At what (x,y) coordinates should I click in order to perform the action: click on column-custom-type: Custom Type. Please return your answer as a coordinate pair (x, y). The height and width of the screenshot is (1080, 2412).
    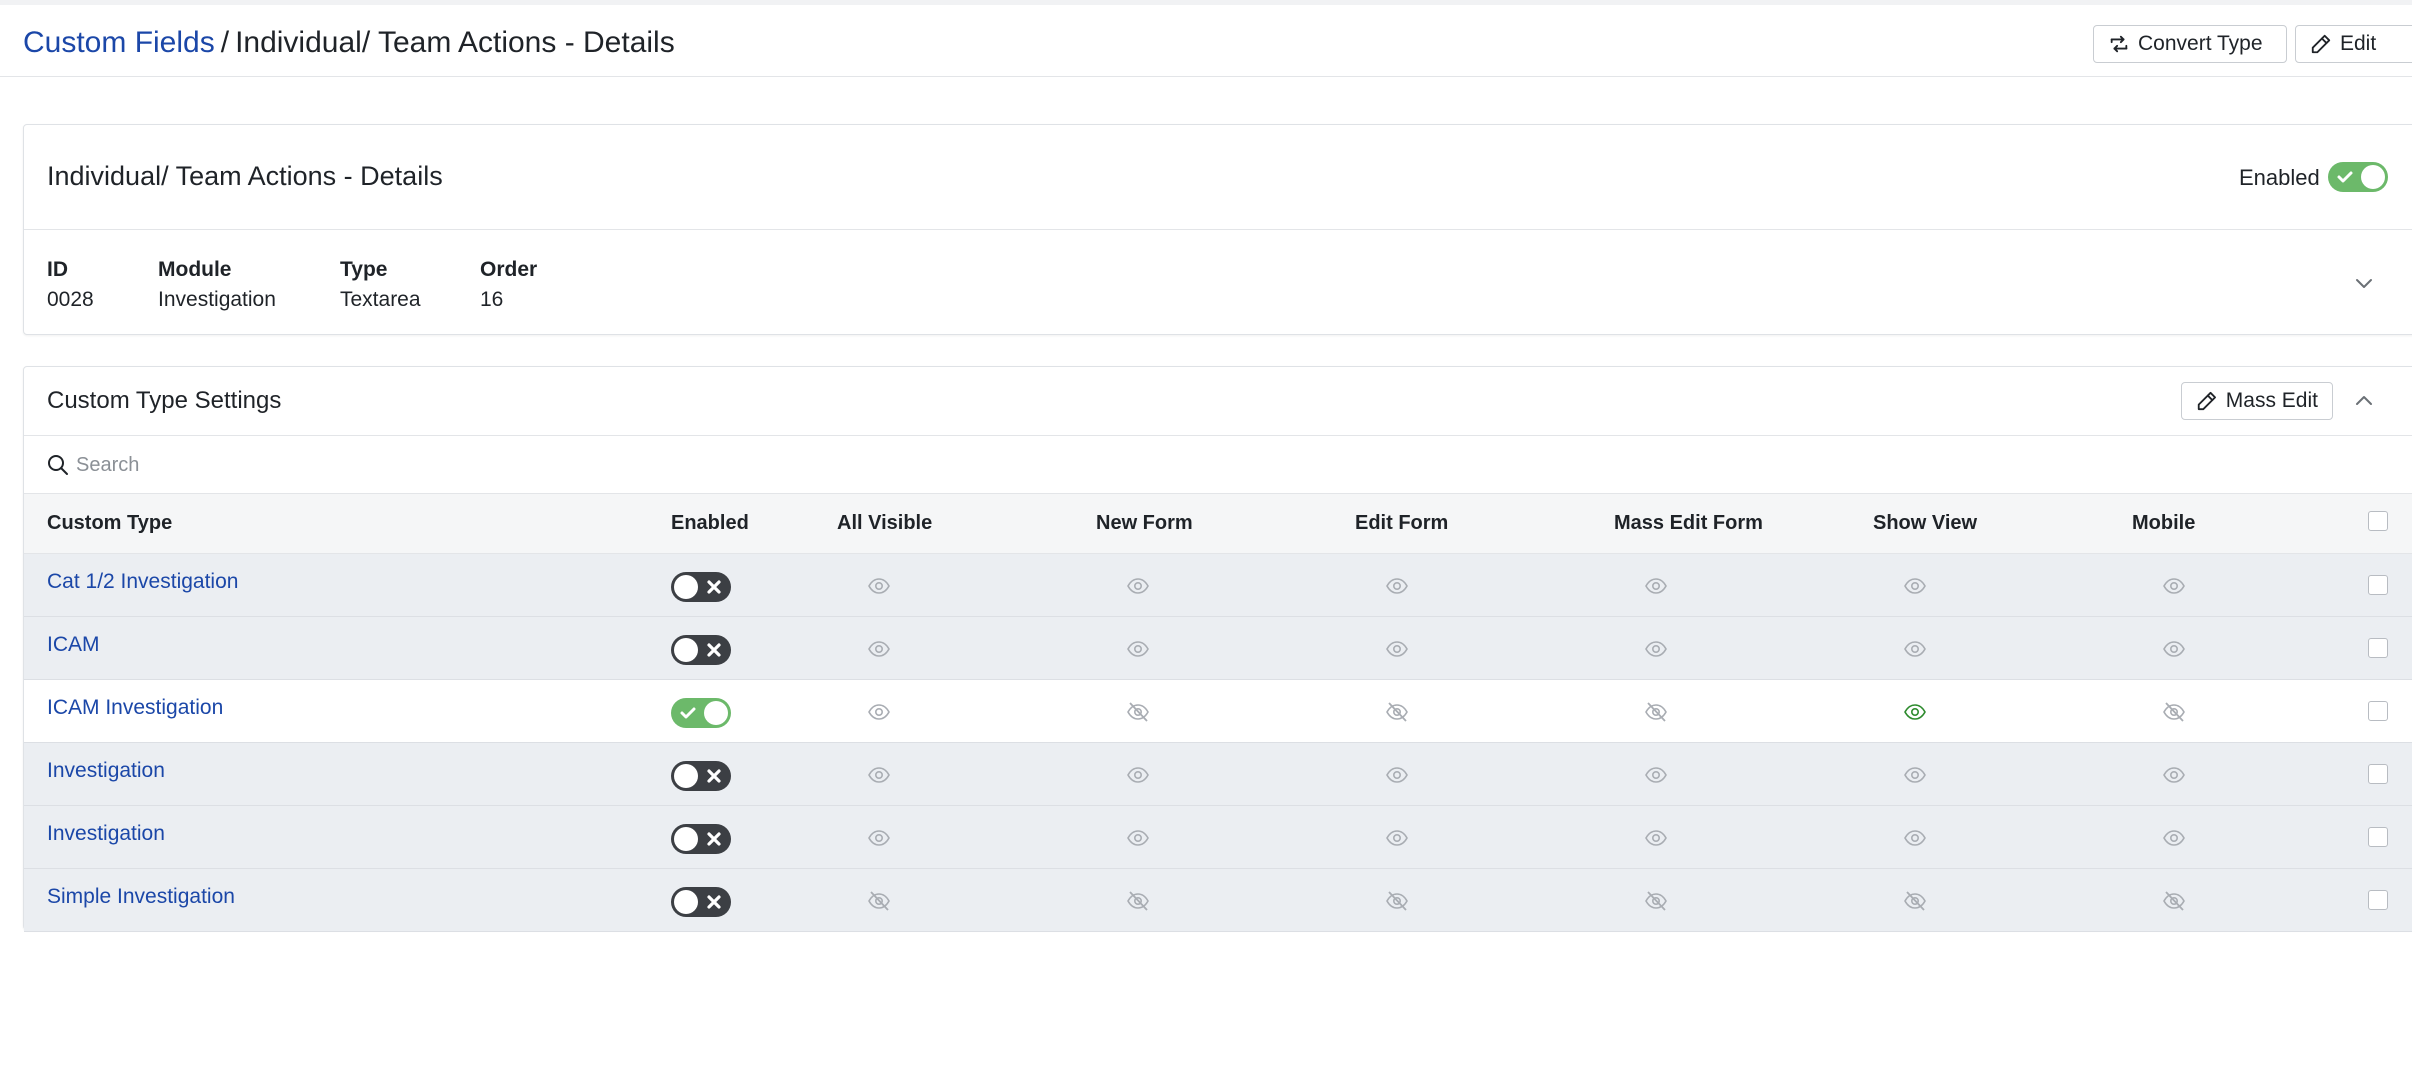
    Looking at the image, I should click on (109, 523).